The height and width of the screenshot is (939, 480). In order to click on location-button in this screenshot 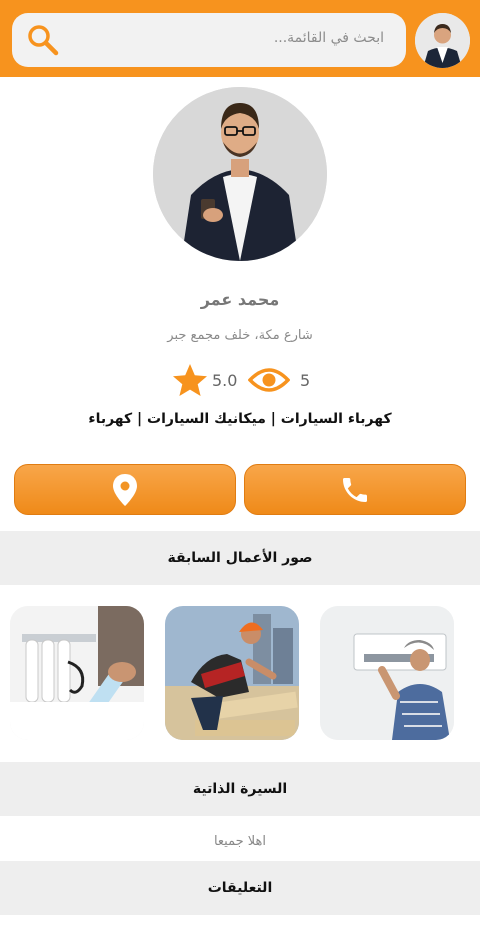, I will do `click(125, 489)`.